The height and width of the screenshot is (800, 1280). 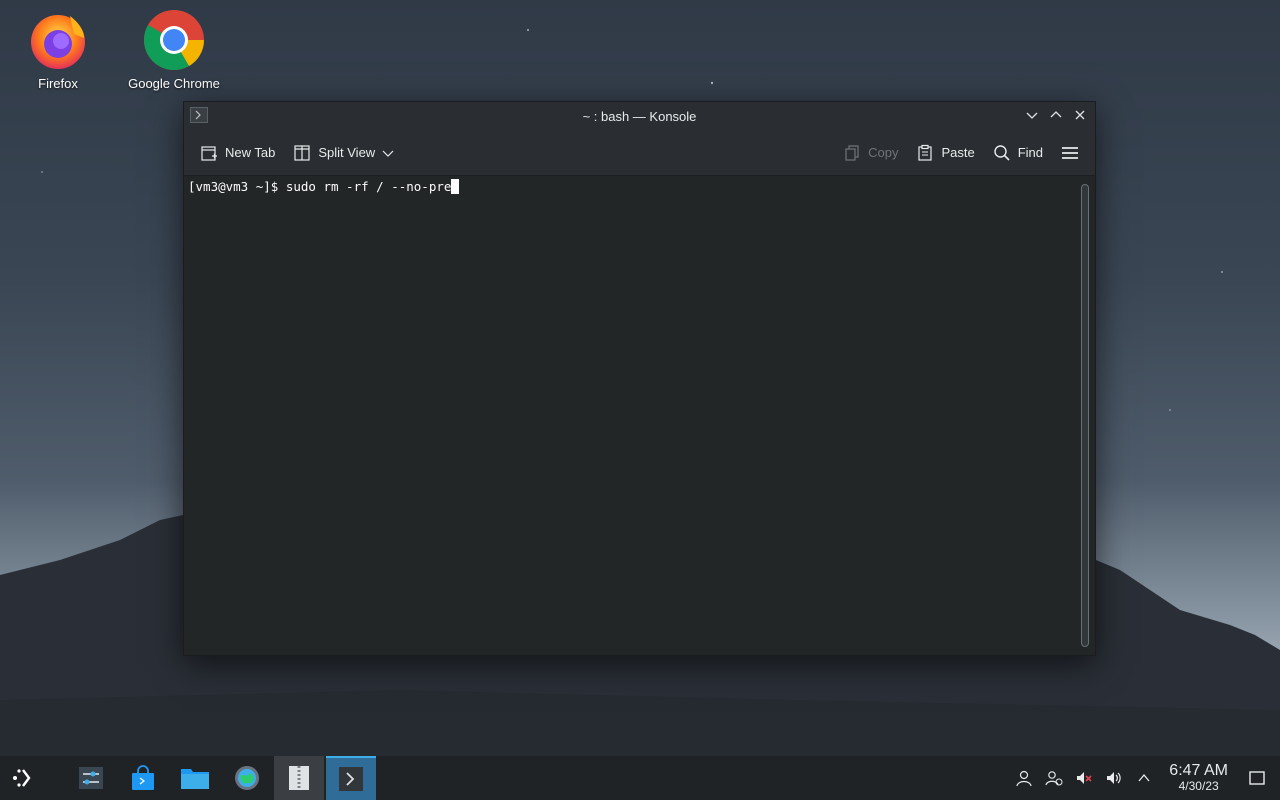 I want to click on archive-icon, so click(x=299, y=778).